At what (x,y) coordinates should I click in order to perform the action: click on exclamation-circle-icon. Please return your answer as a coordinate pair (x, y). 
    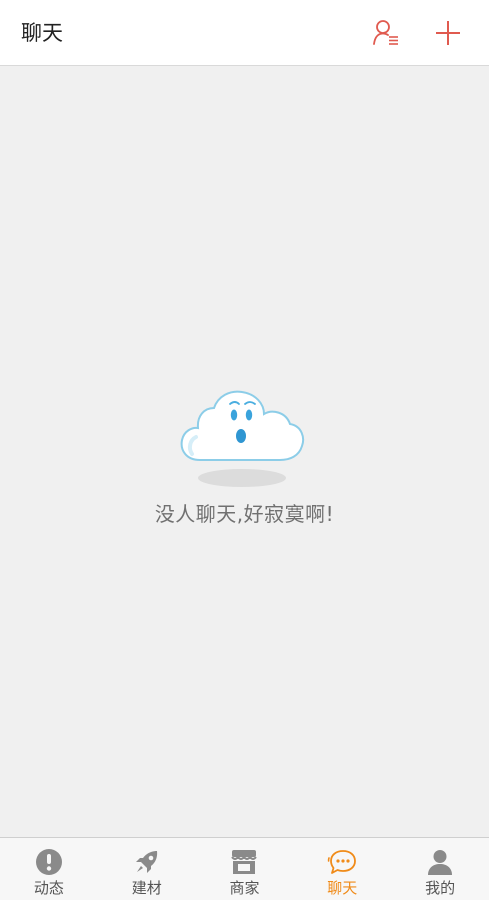
    Looking at the image, I should click on (48, 862).